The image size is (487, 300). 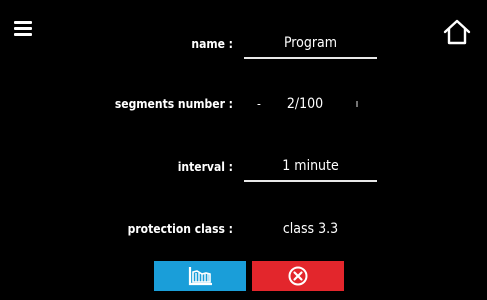 What do you see at coordinates (205, 167) in the screenshot?
I see `interval-label: interval :` at bounding box center [205, 167].